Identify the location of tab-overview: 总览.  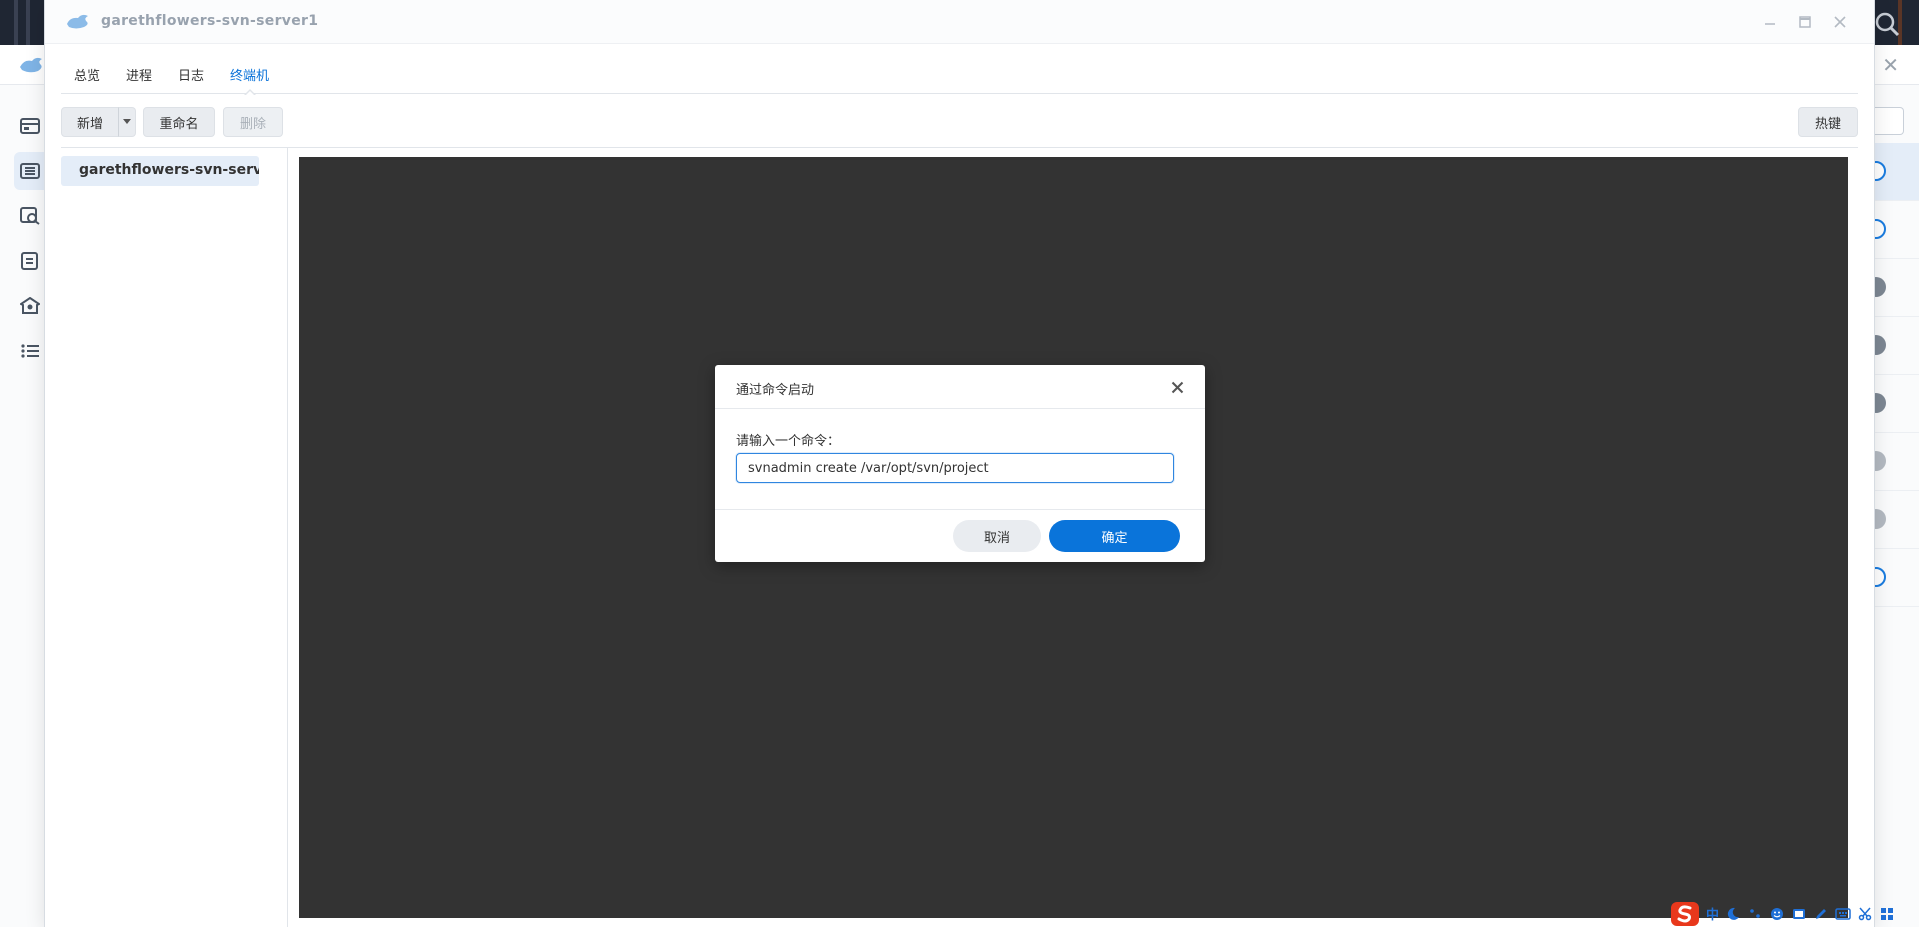
(87, 77).